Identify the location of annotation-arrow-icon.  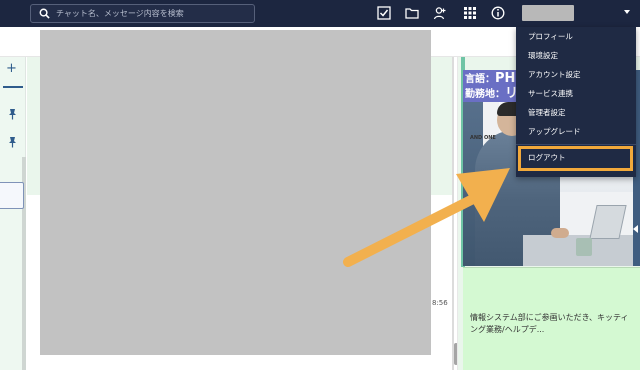
(426, 217).